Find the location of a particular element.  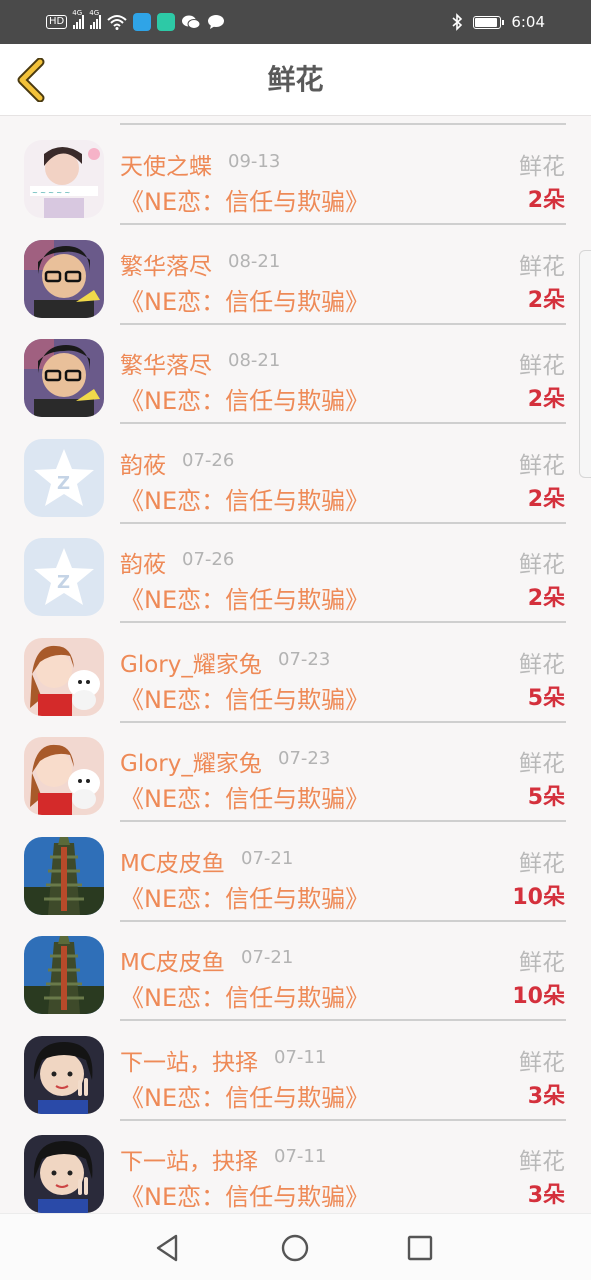

app-icon is located at coordinates (166, 22).